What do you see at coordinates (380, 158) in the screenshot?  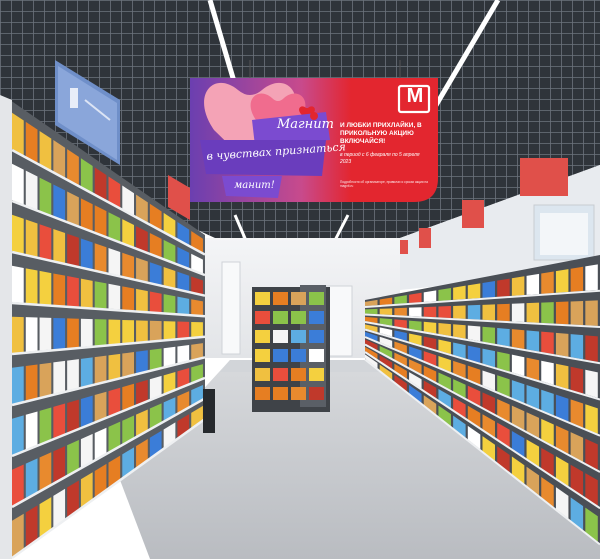 I see `banner-dates: в период с 6 февраля по 5 апреля 2023` at bounding box center [380, 158].